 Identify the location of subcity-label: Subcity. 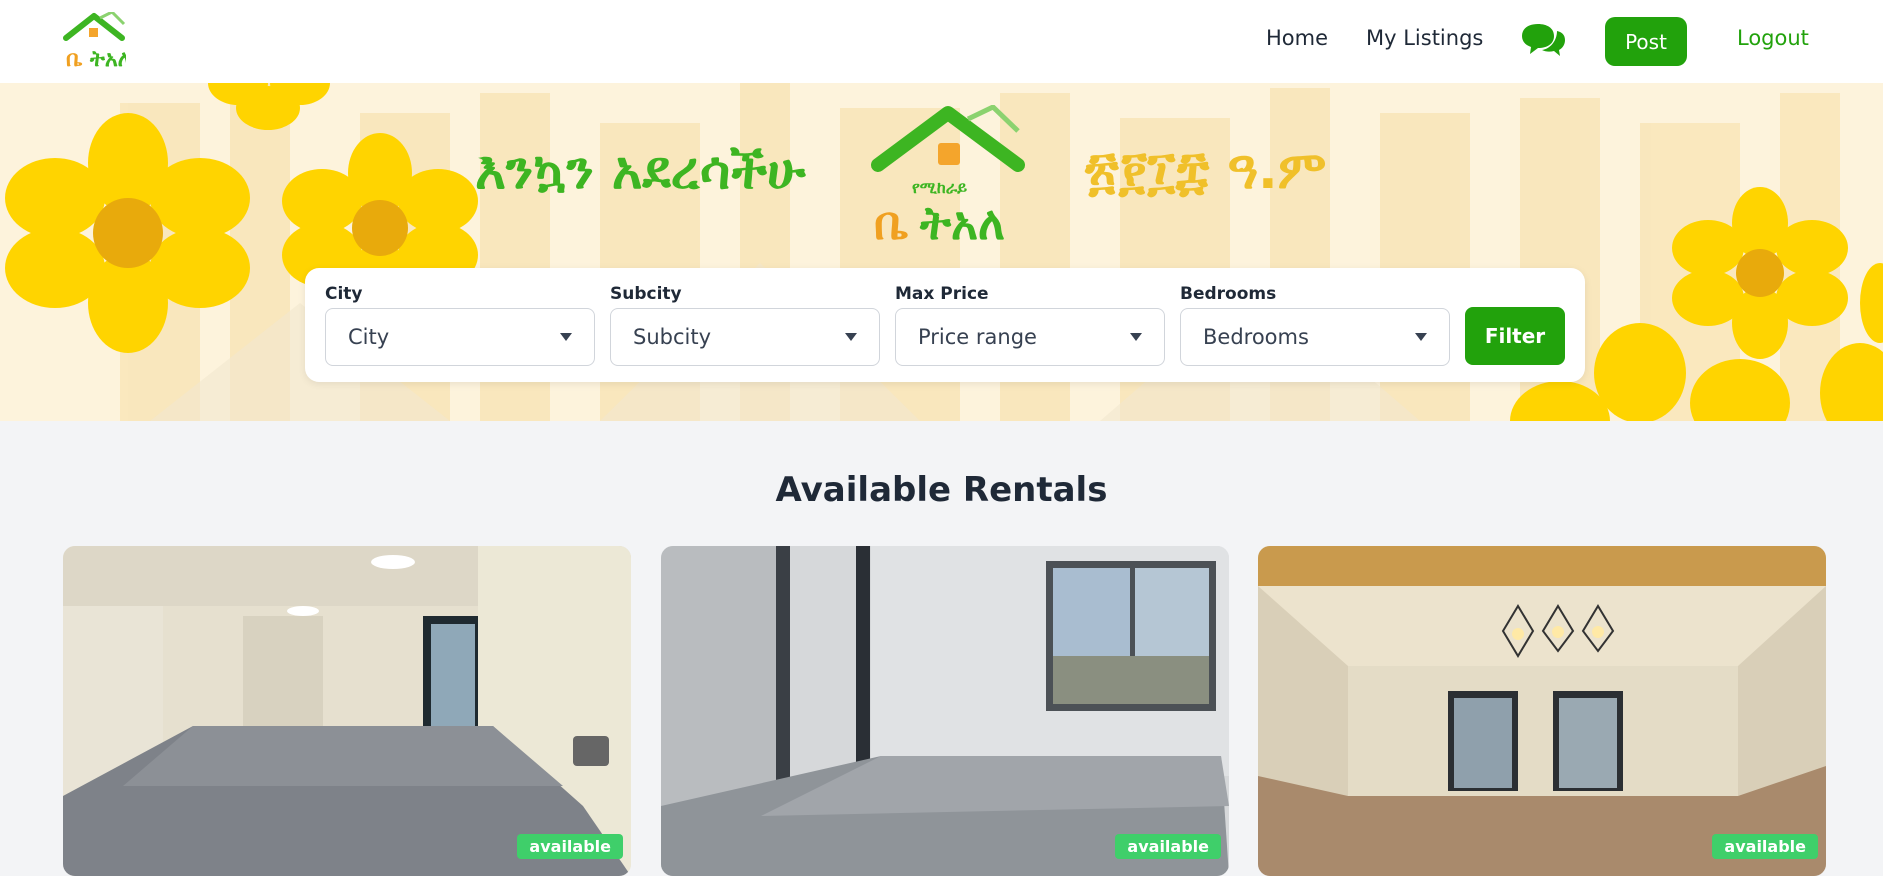
(646, 294).